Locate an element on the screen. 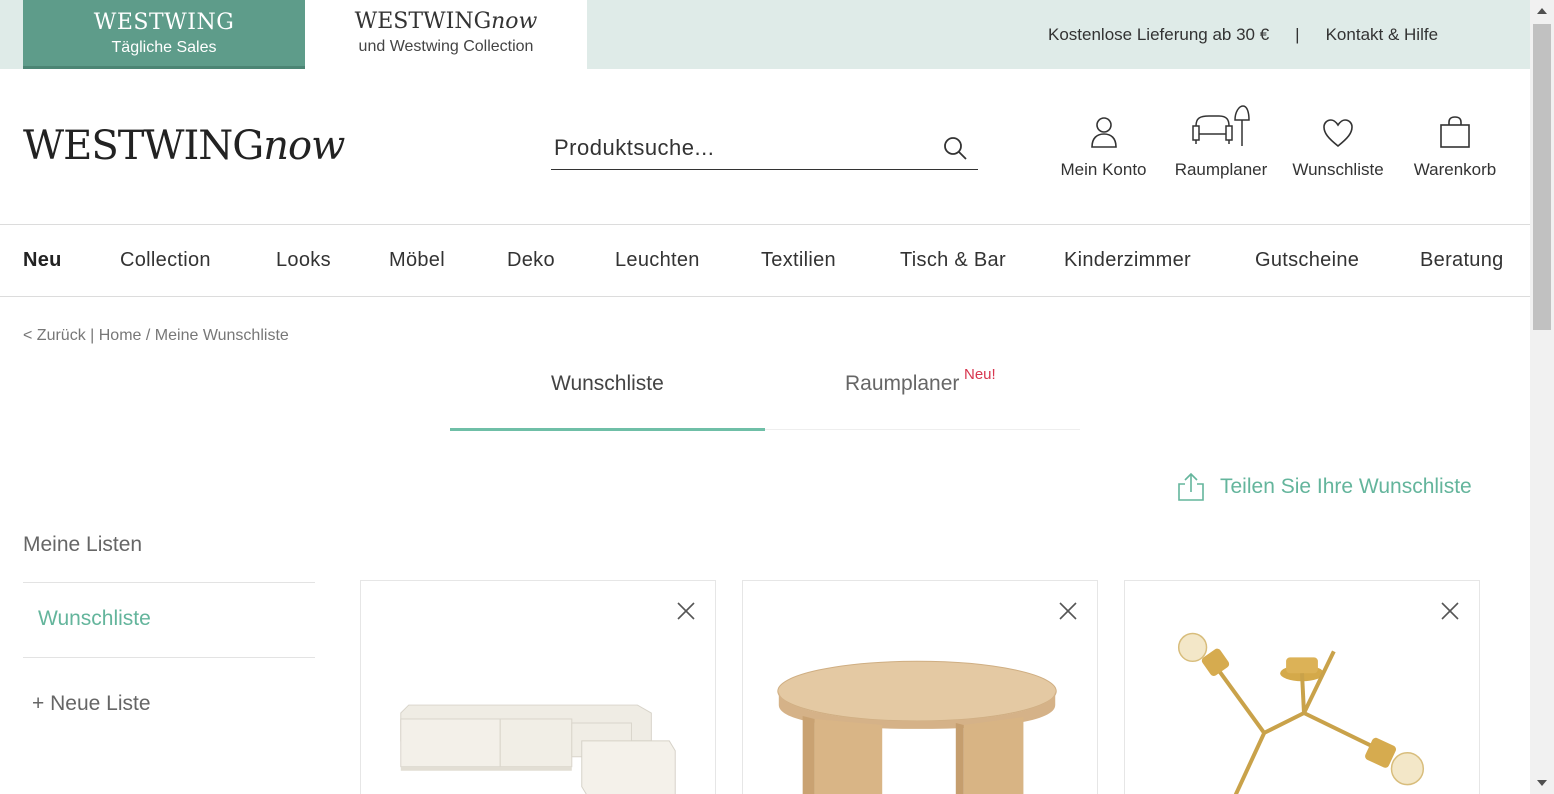 The image size is (1554, 794). now-brand: WESTWINGnow is located at coordinates (446, 22).